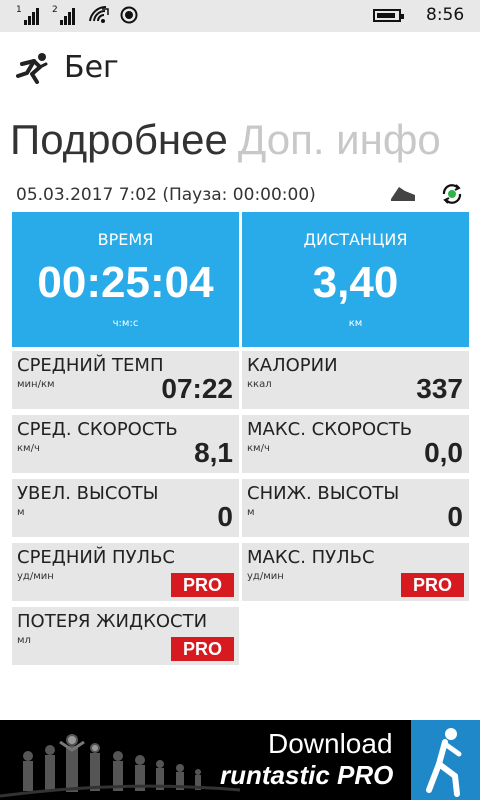 The image size is (480, 800). Describe the element at coordinates (120, 760) in the screenshot. I see `runners-silhouette-image` at that location.